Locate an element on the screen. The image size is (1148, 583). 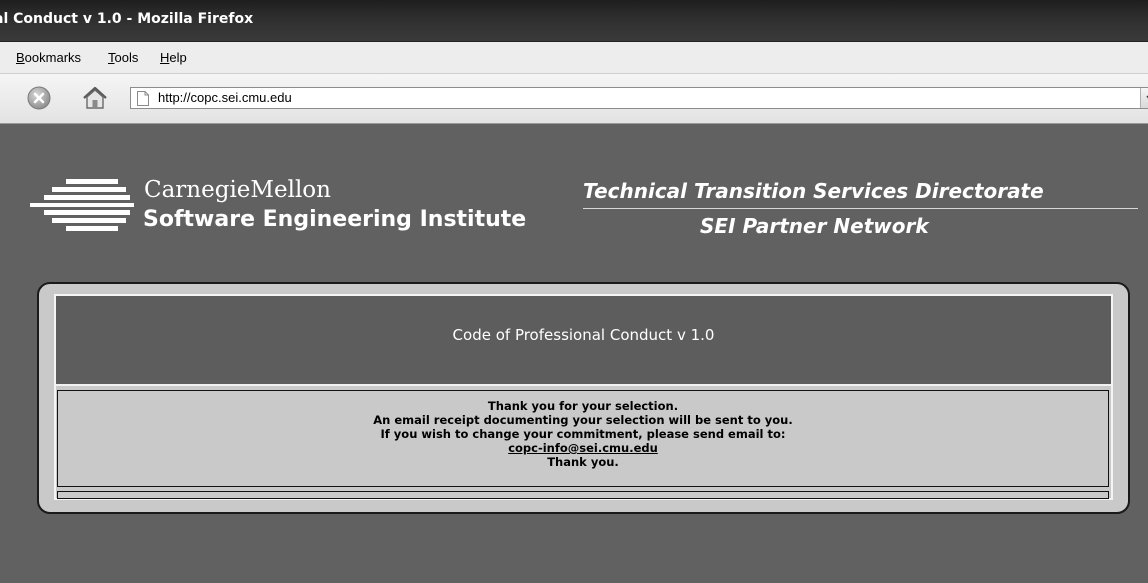
stop-icon is located at coordinates (39, 98).